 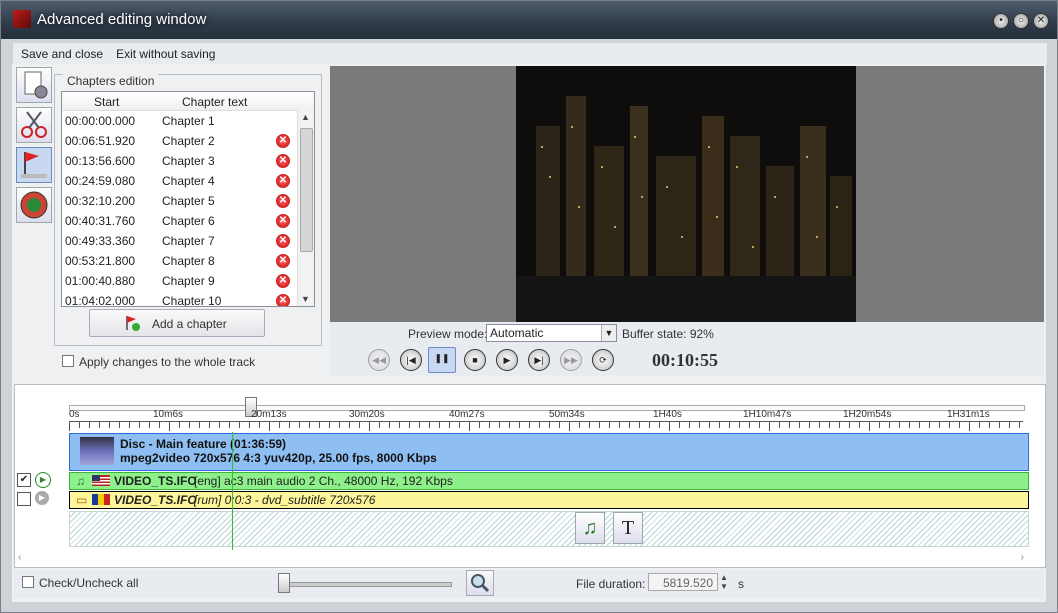 What do you see at coordinates (188, 181) in the screenshot?
I see `chapter-row: 00:24:59.080 Chapter 4 ✕` at bounding box center [188, 181].